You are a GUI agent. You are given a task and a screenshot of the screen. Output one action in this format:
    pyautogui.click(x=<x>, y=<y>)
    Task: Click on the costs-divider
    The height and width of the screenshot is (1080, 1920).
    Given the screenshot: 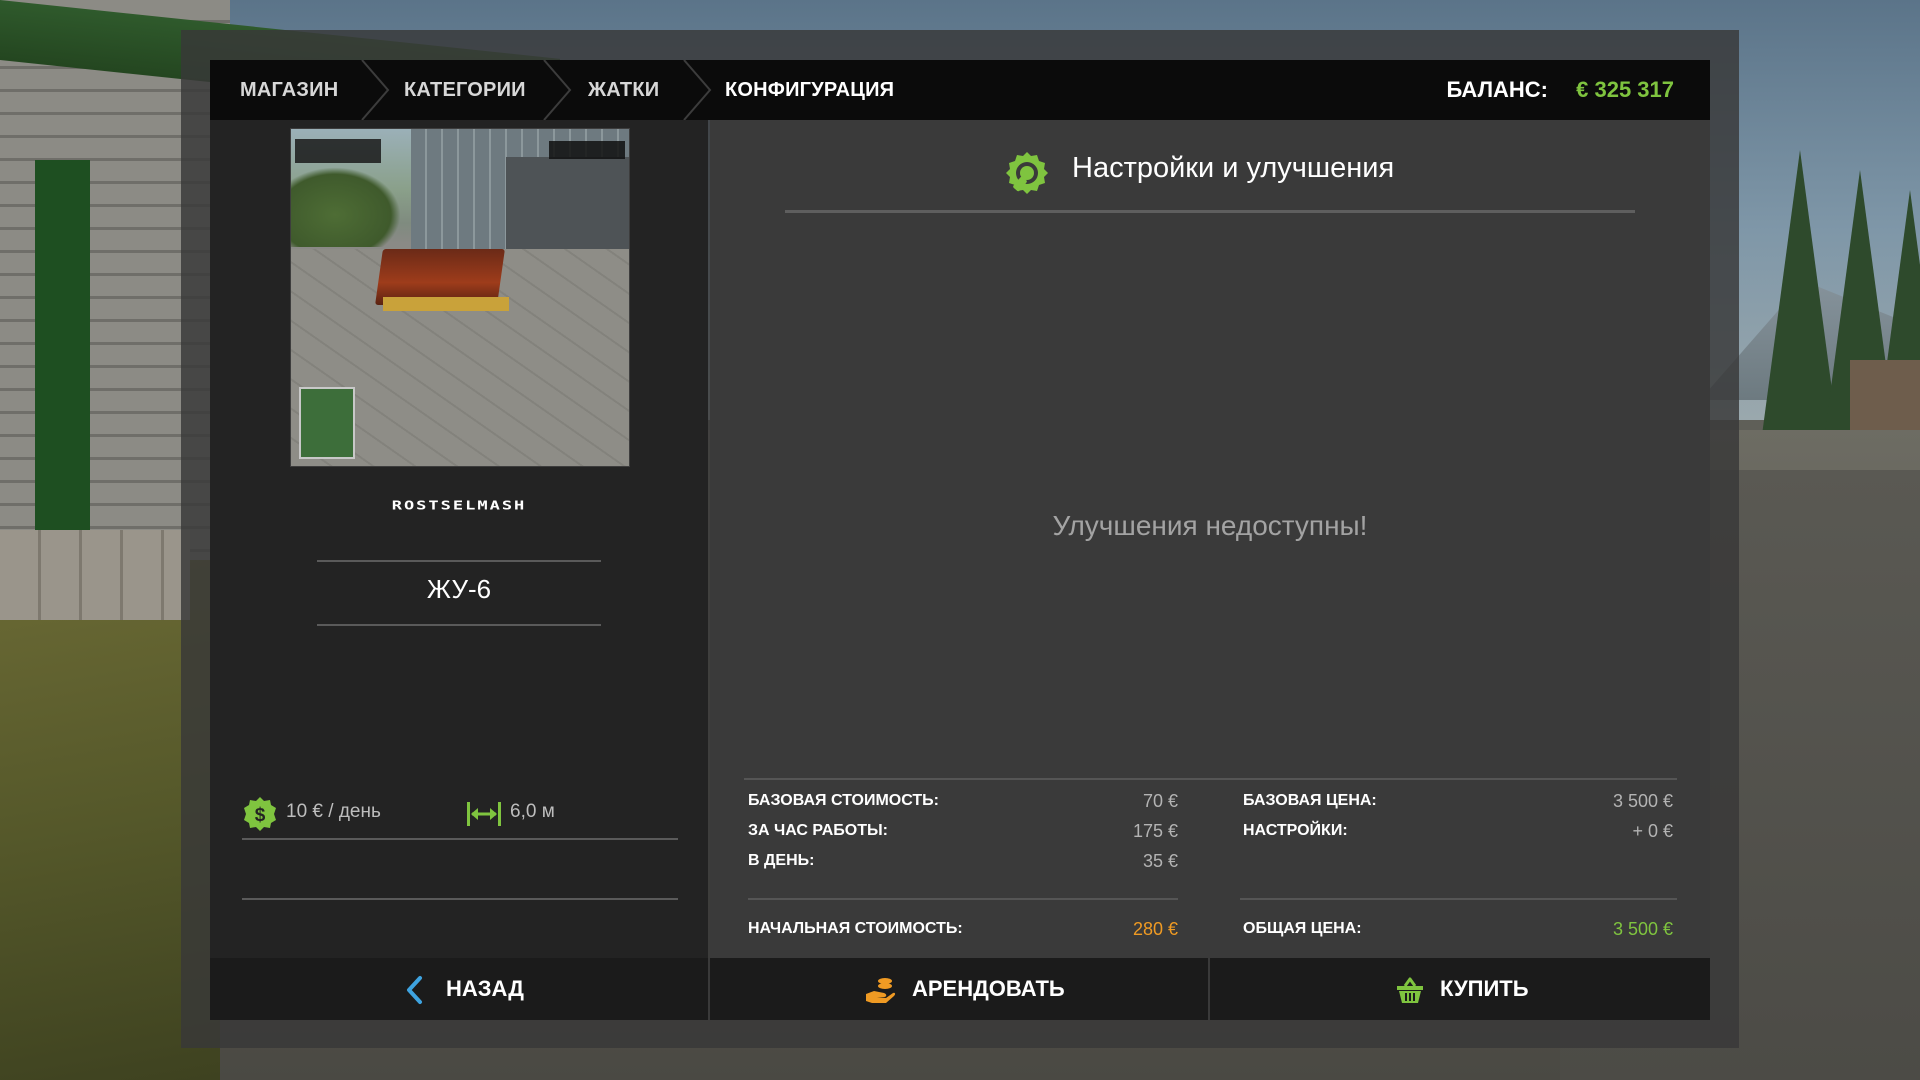 What is the action you would take?
    pyautogui.click(x=963, y=899)
    